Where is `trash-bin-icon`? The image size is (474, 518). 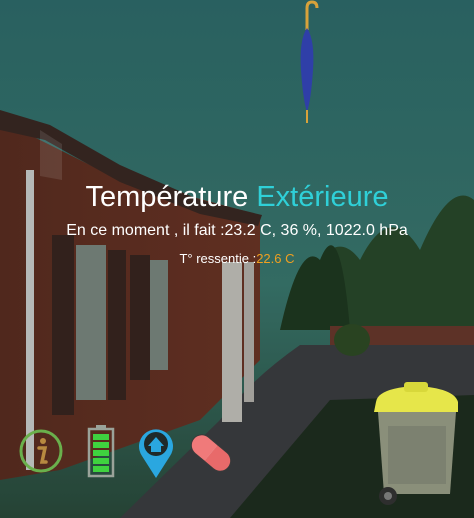
trash-bin-icon is located at coordinates (416, 445).